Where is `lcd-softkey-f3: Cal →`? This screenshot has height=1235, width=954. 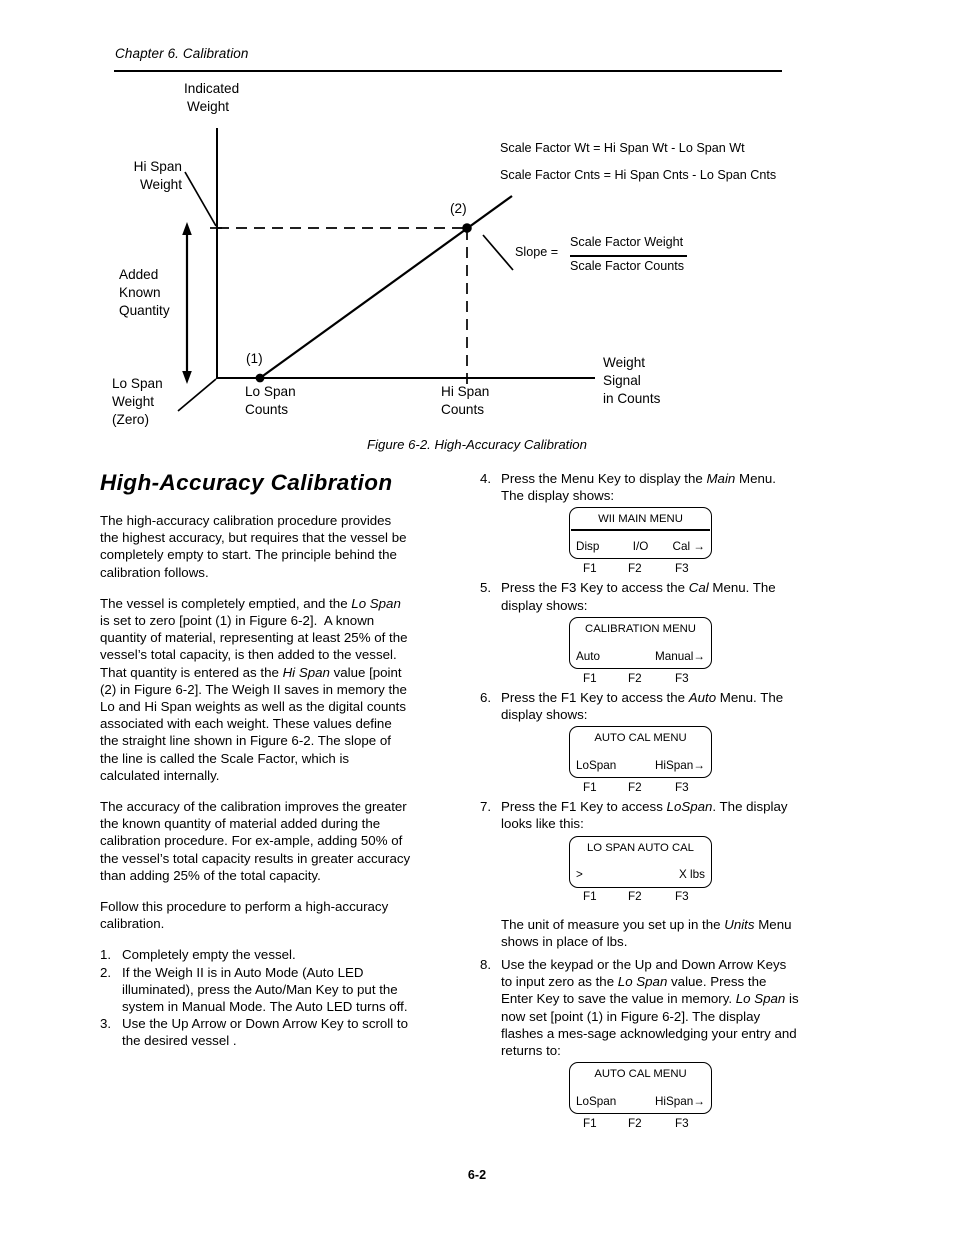
lcd-softkey-f3: Cal → is located at coordinates (689, 546).